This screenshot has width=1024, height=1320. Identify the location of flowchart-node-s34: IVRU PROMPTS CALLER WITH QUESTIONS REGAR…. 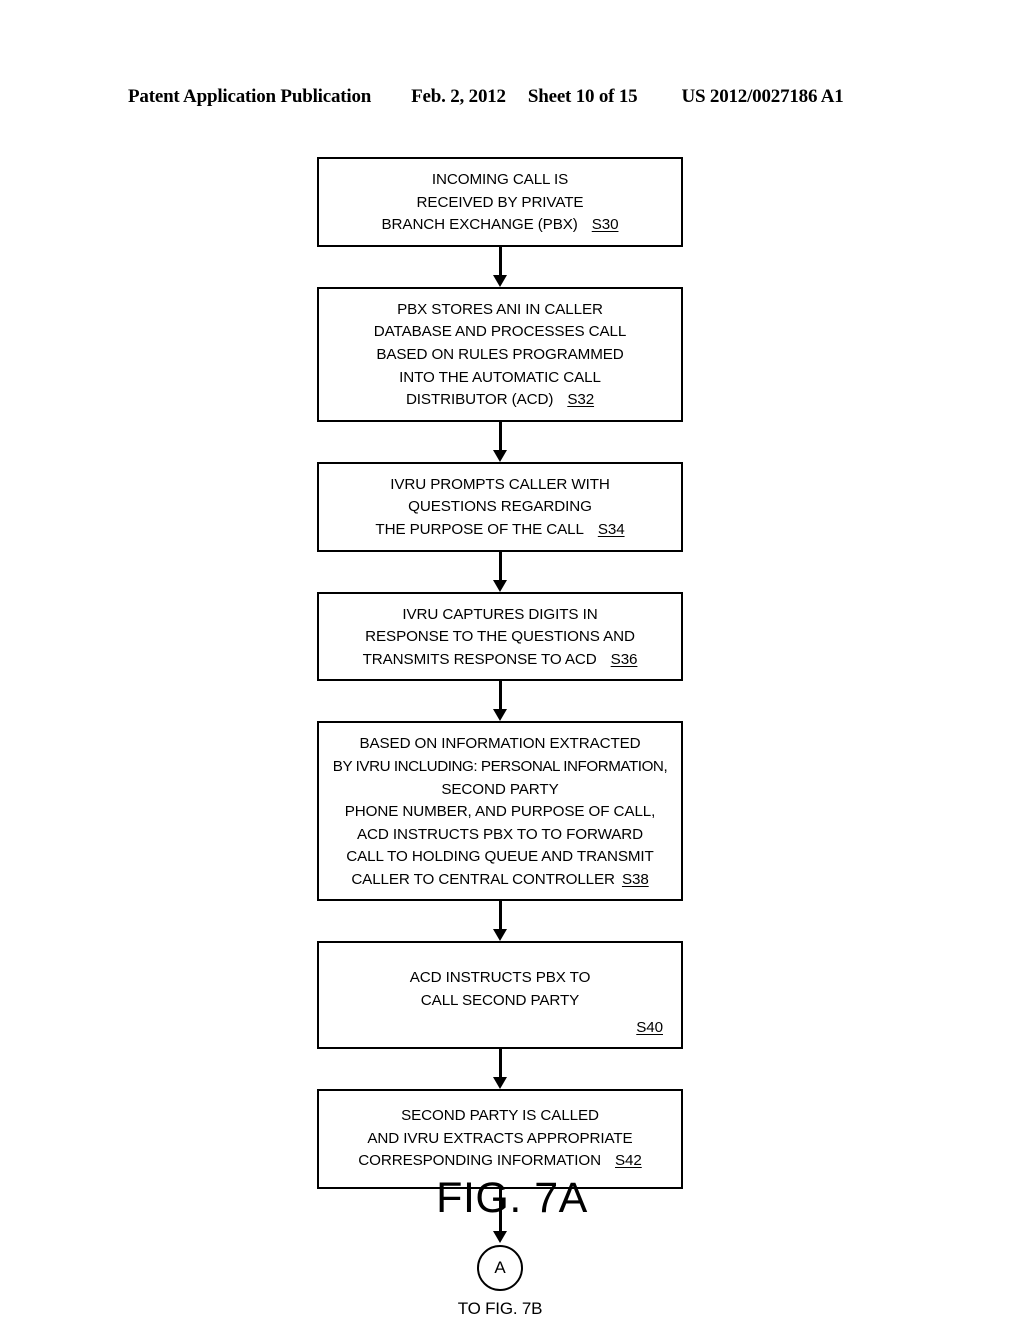
(500, 506).